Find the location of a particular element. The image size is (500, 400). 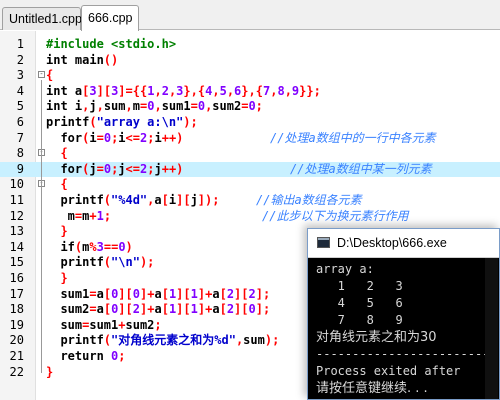

line-number: 3 is located at coordinates (20, 75).